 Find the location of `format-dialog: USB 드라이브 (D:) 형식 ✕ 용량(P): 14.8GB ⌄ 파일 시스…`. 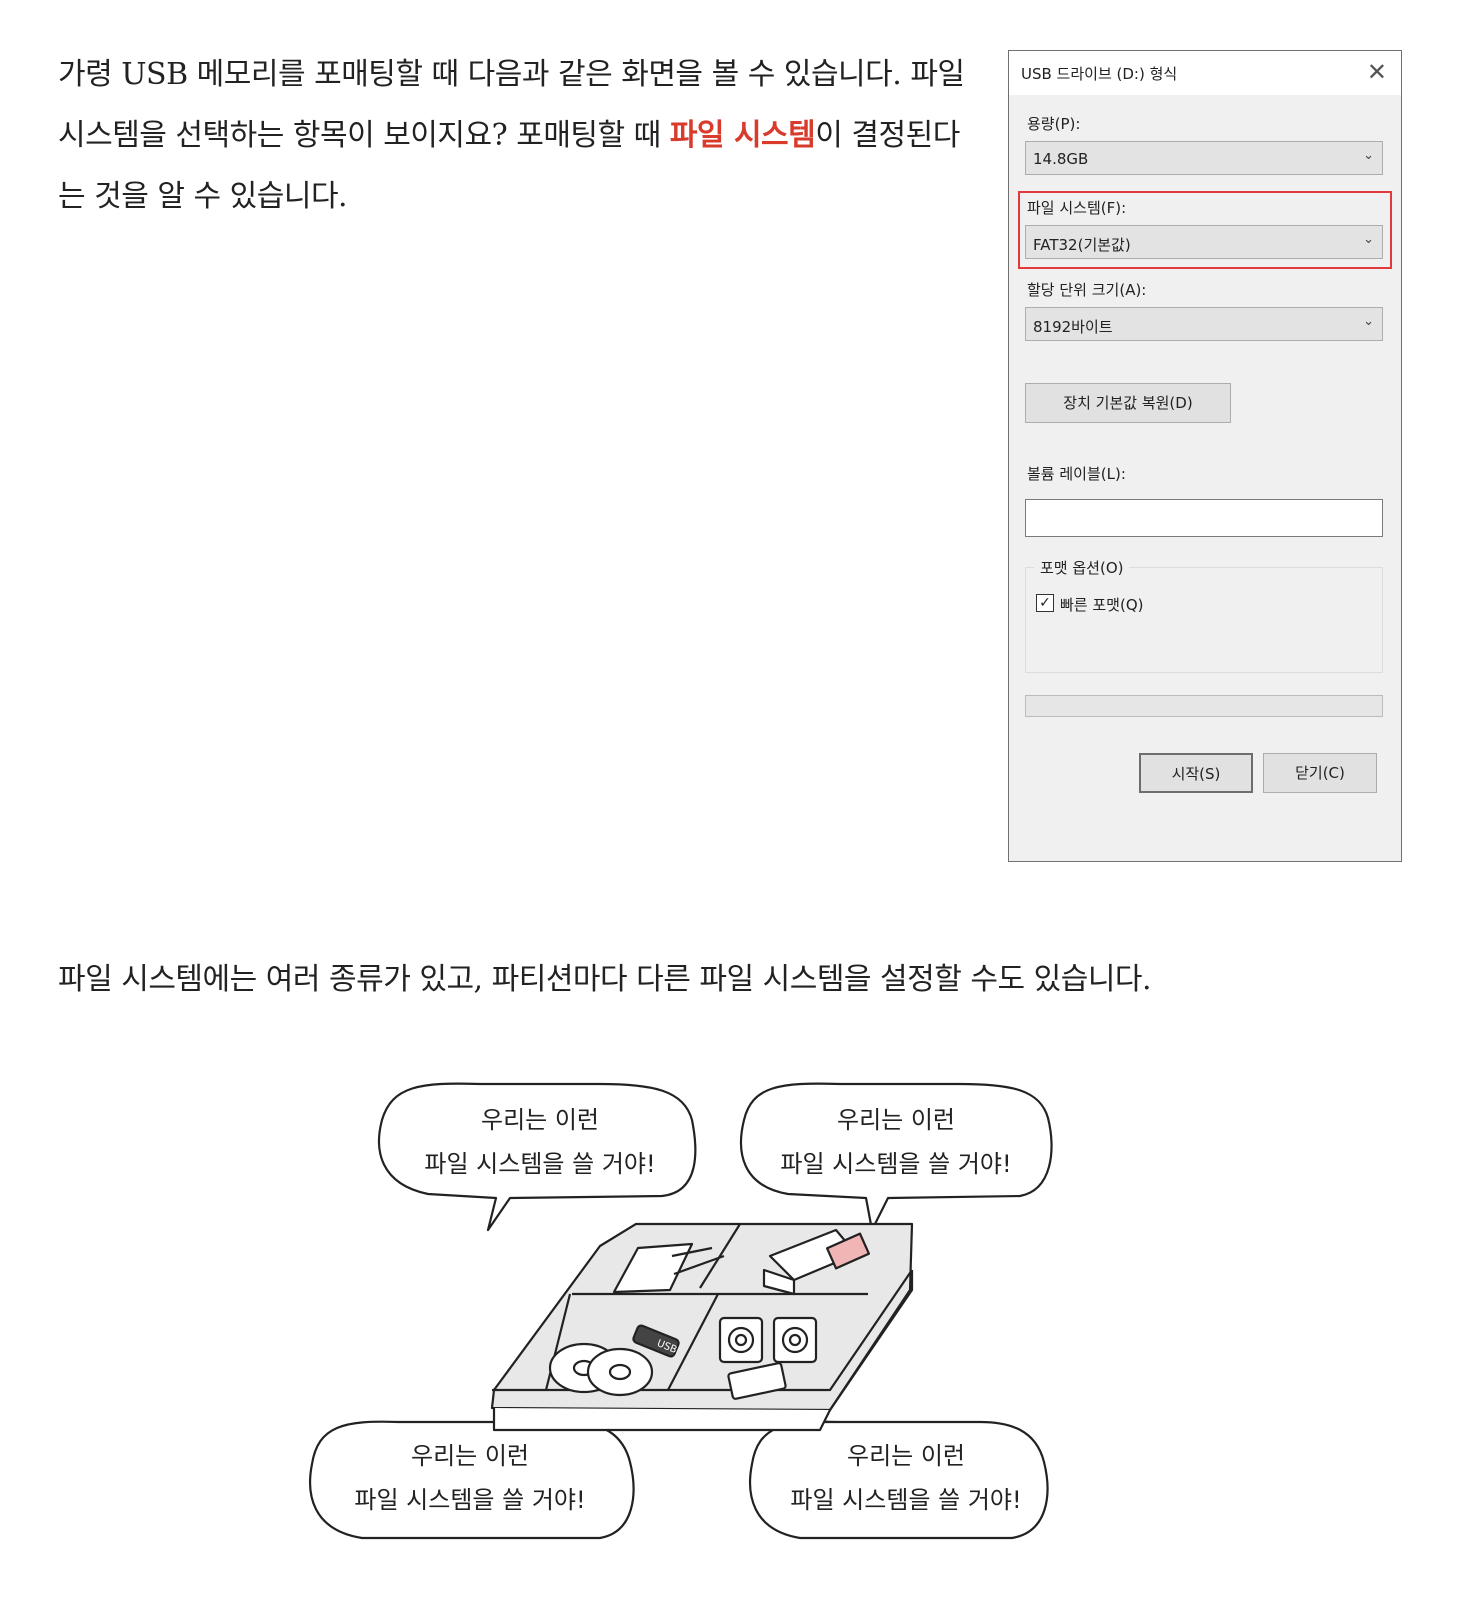

format-dialog: USB 드라이브 (D:) 형식 ✕ 용량(P): 14.8GB ⌄ 파일 시스… is located at coordinates (1205, 456).